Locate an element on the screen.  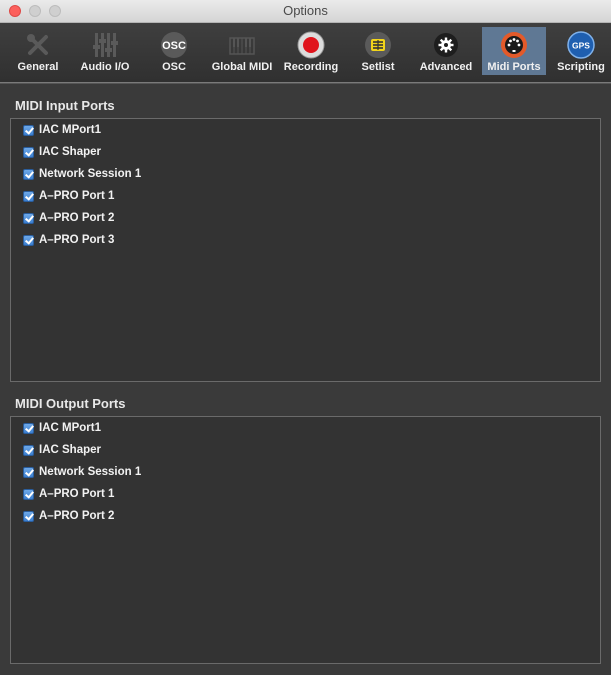
tab-scripting: GPS Scripting is located at coordinates (581, 51).